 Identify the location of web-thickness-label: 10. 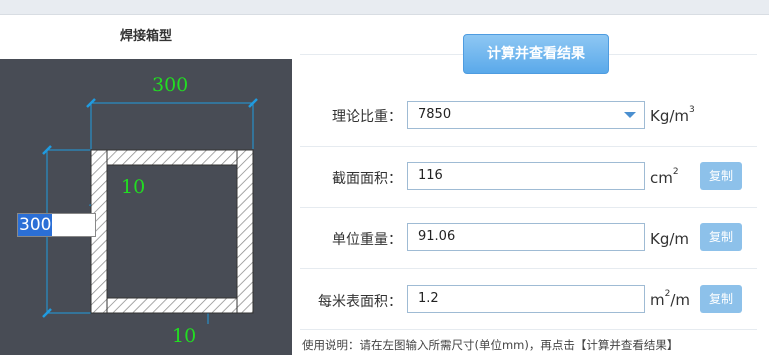
(133, 187).